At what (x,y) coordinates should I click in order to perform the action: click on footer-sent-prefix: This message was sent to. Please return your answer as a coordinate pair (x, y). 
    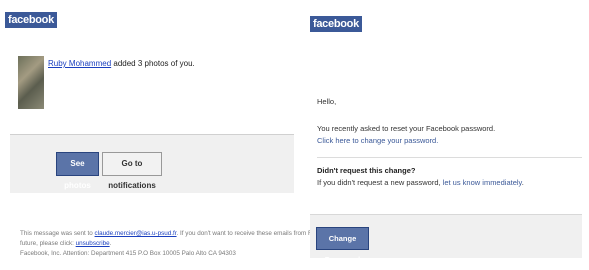
    Looking at the image, I should click on (57, 233).